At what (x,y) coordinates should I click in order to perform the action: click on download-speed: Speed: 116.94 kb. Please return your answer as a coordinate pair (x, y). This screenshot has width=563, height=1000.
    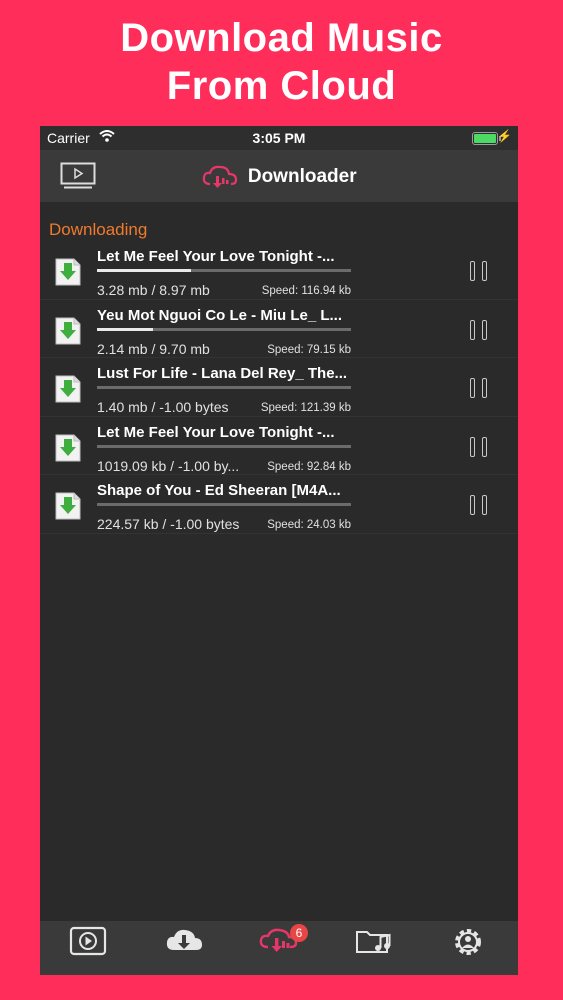
    Looking at the image, I should click on (306, 291).